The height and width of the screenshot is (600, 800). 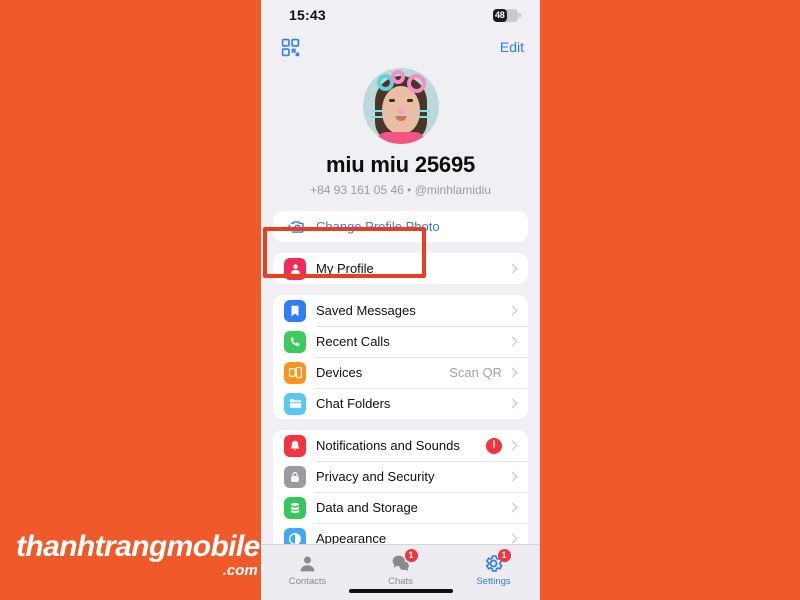 I want to click on tab-contacts: Contacts, so click(x=307, y=569).